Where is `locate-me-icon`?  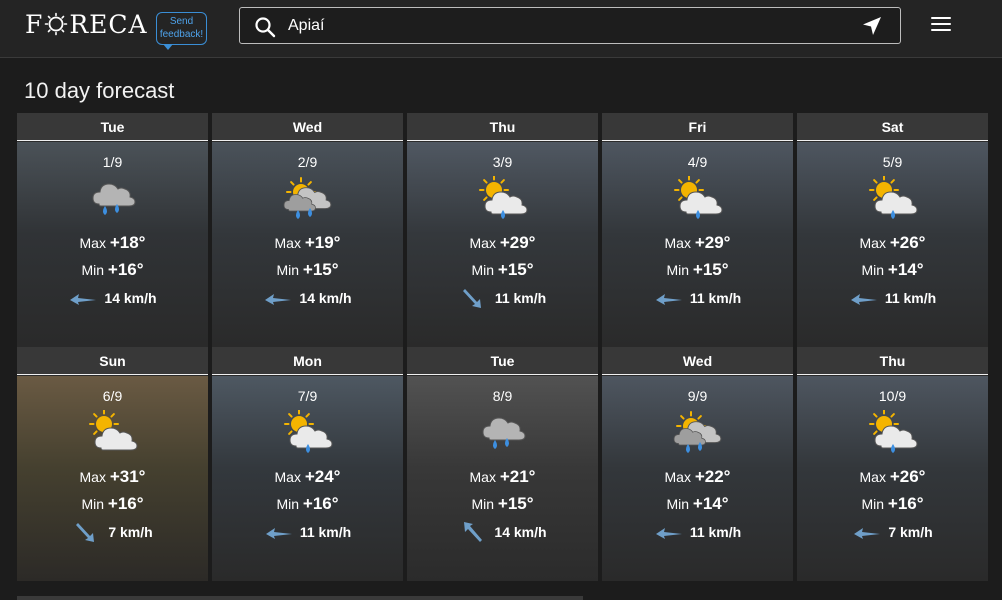 locate-me-icon is located at coordinates (872, 26).